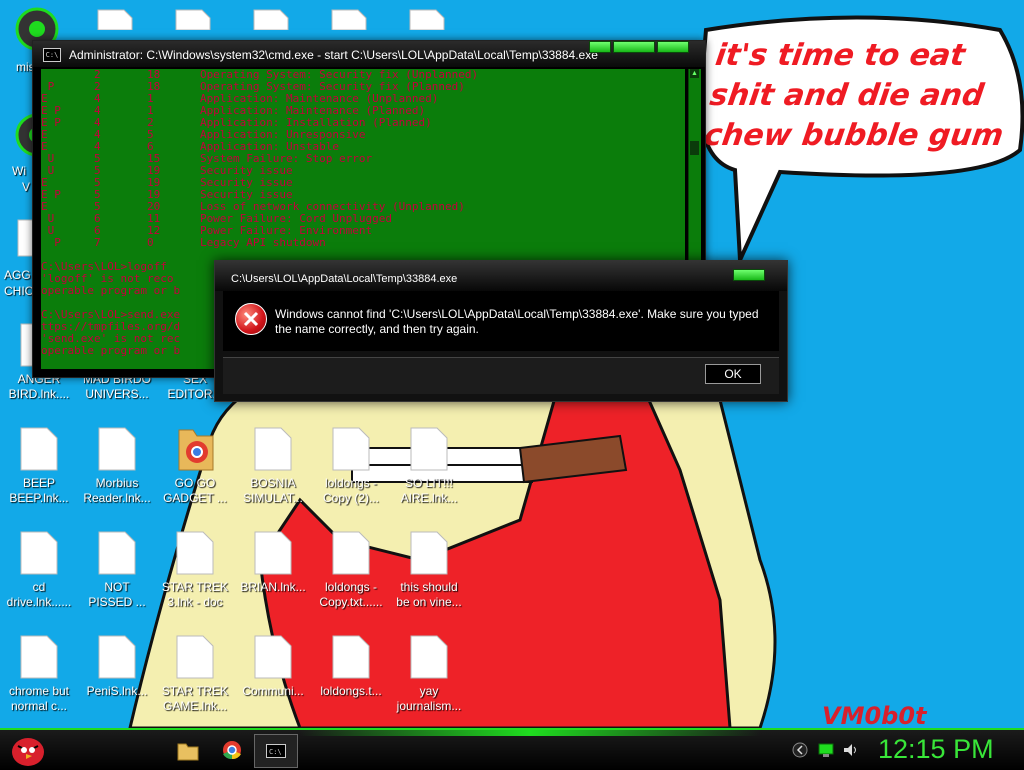 The image size is (1024, 770). What do you see at coordinates (251, 319) in the screenshot?
I see `error-icon` at bounding box center [251, 319].